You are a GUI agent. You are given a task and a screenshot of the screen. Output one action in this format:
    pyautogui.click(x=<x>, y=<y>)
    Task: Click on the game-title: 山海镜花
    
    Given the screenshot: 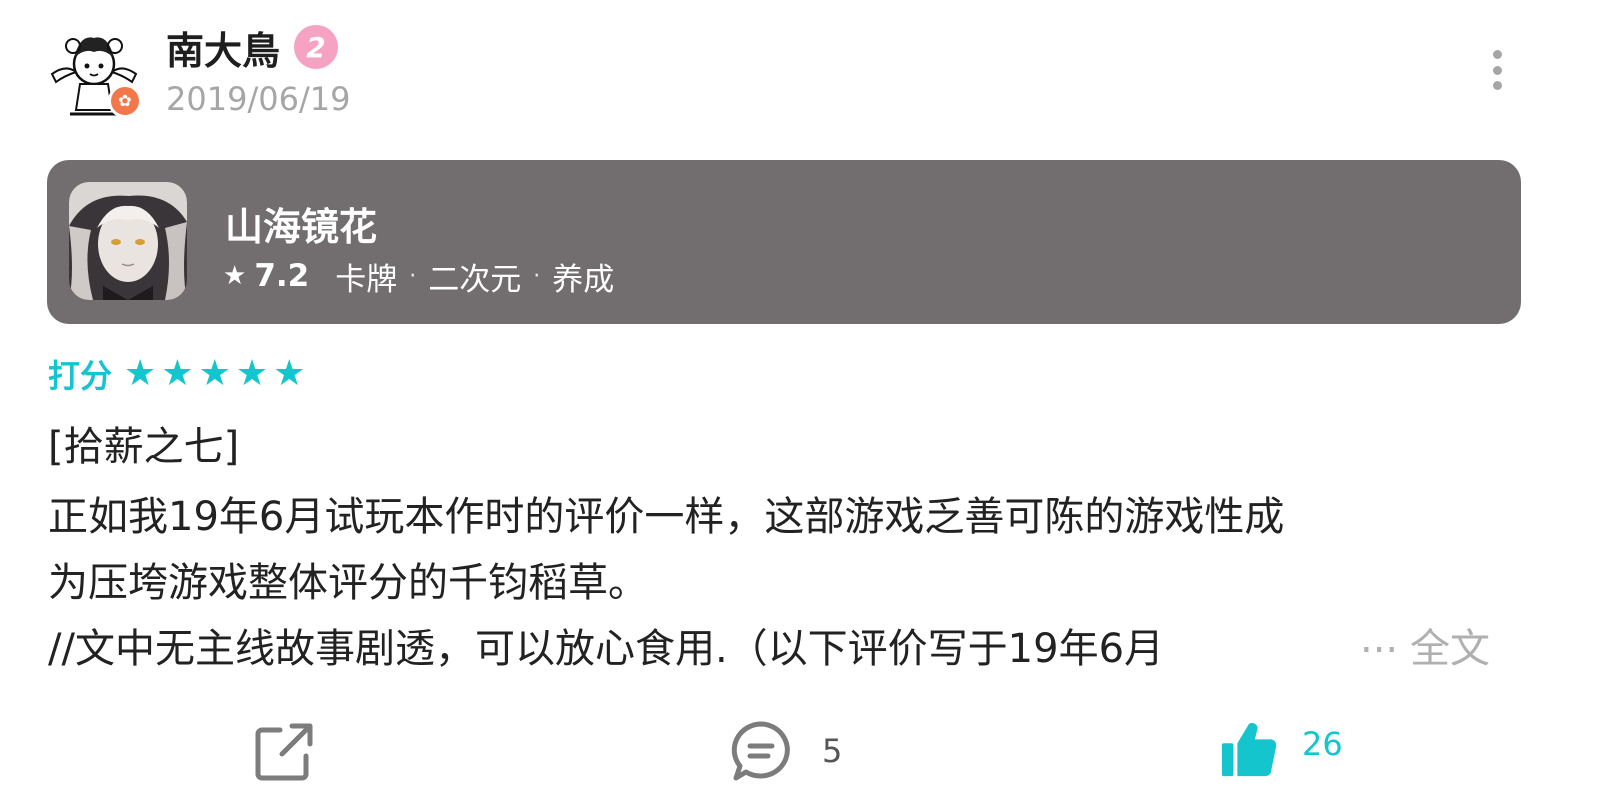 What is the action you would take?
    pyautogui.click(x=301, y=227)
    